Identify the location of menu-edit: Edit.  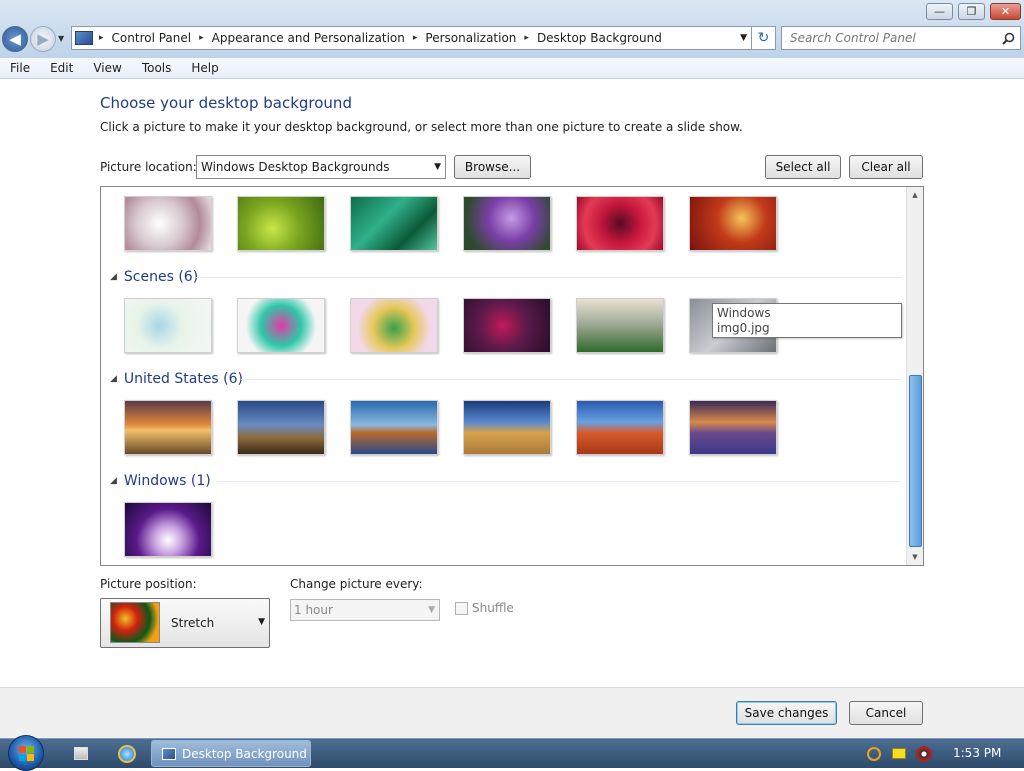
(61, 68).